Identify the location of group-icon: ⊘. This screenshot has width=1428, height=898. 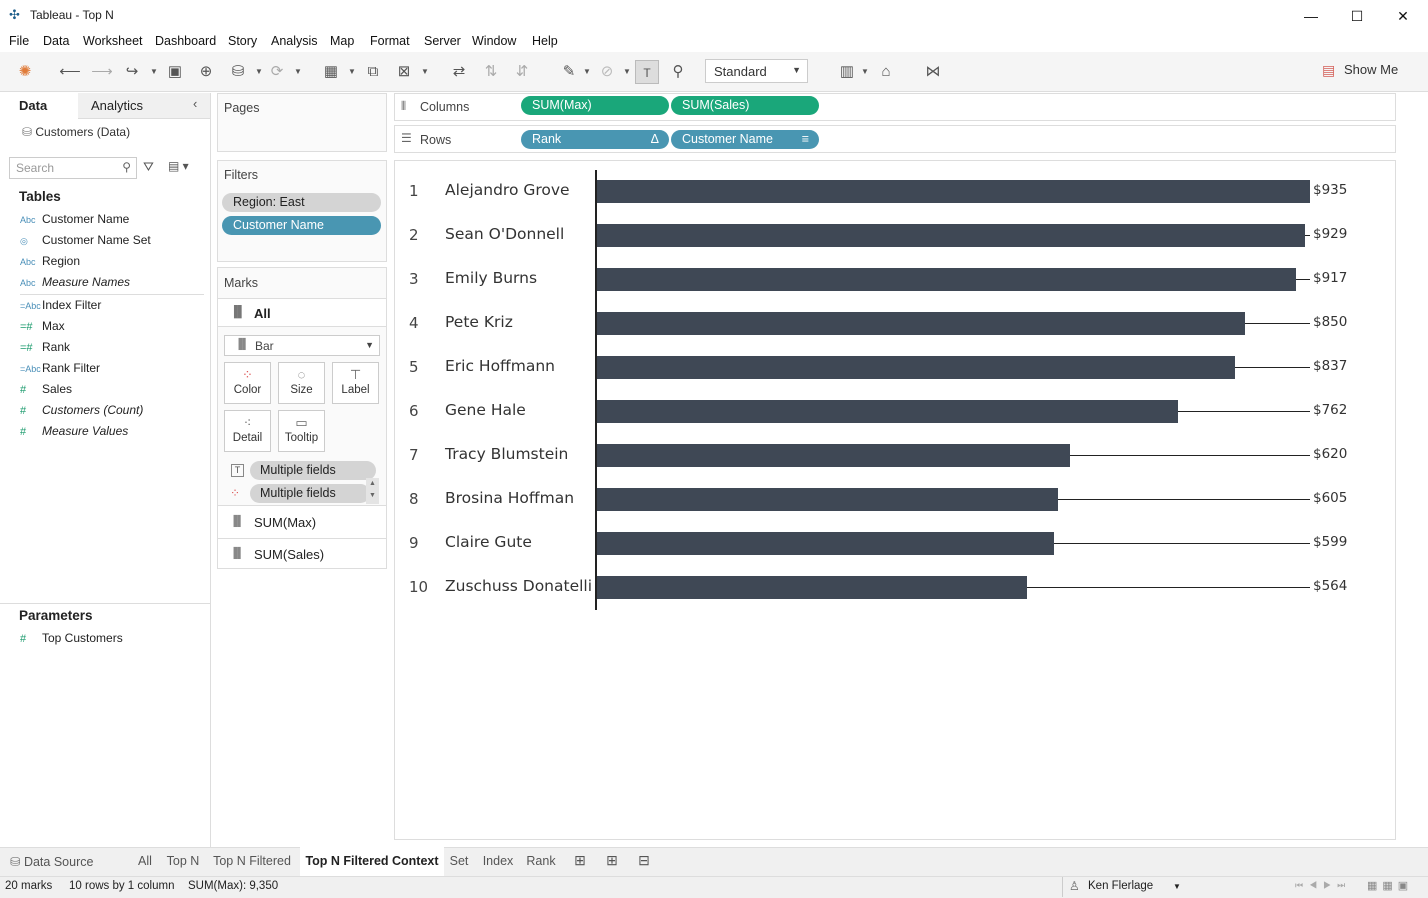
(607, 72).